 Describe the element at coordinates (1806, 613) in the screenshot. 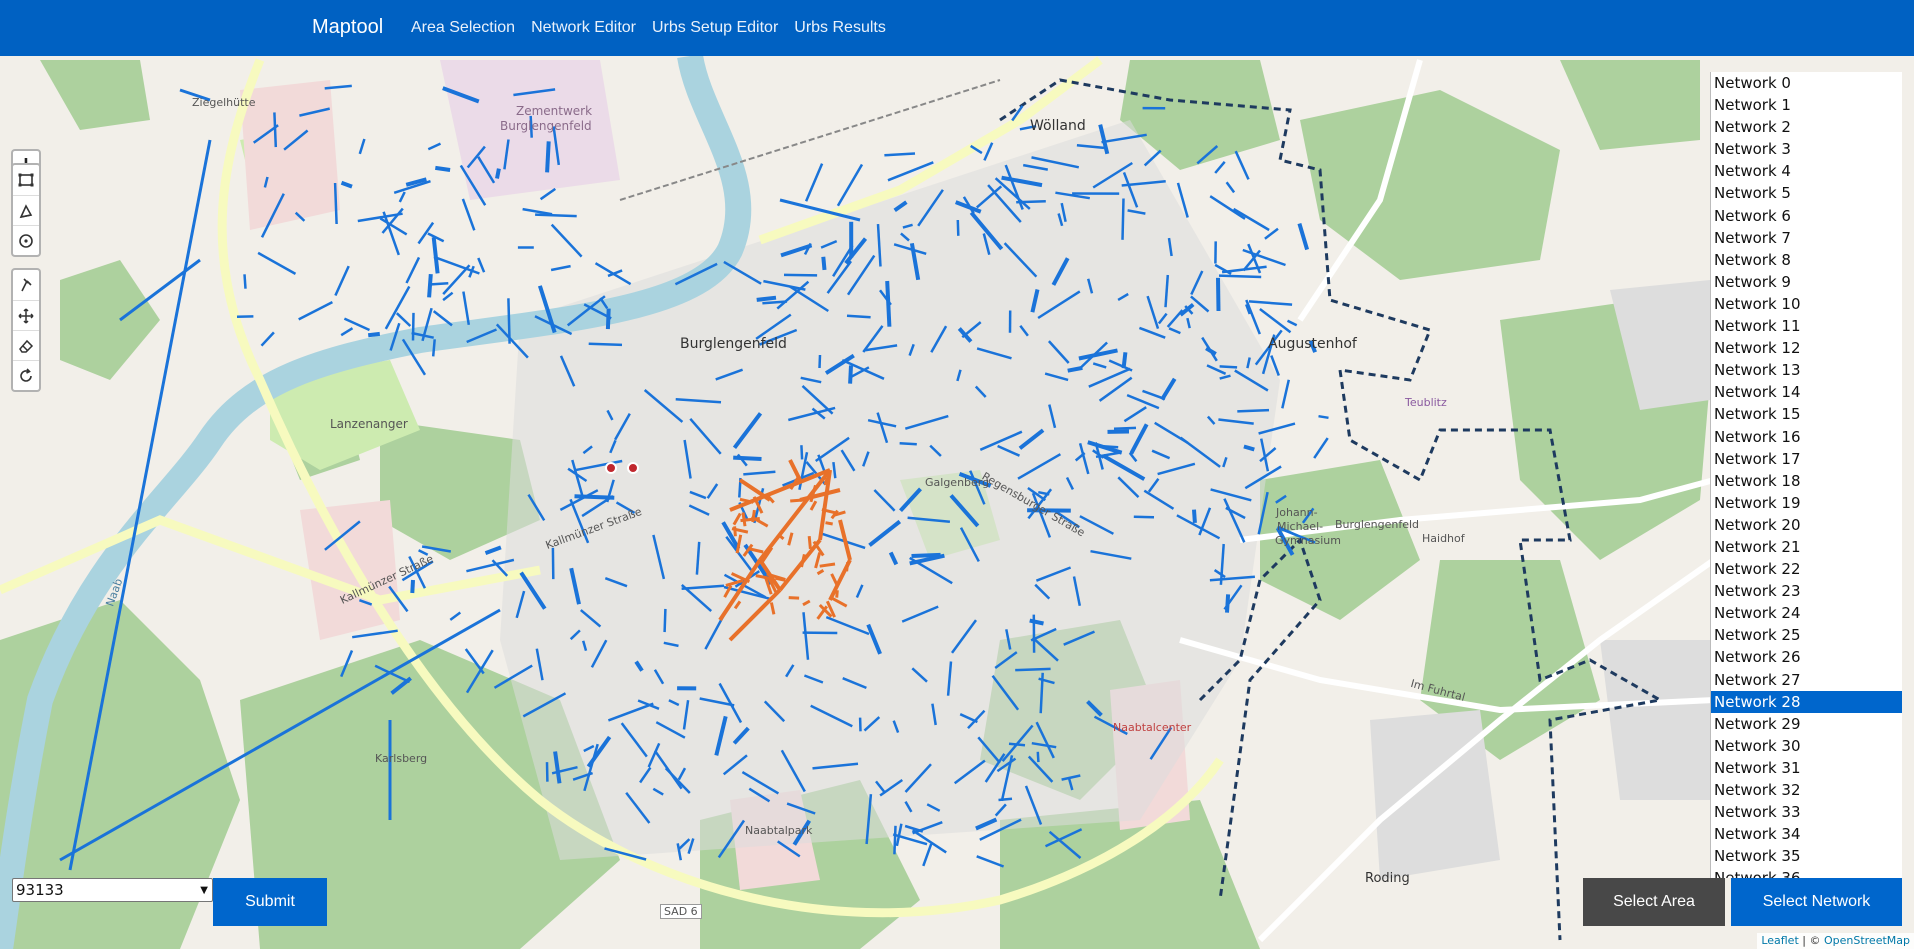

I see `network-list-item: Network 24` at that location.